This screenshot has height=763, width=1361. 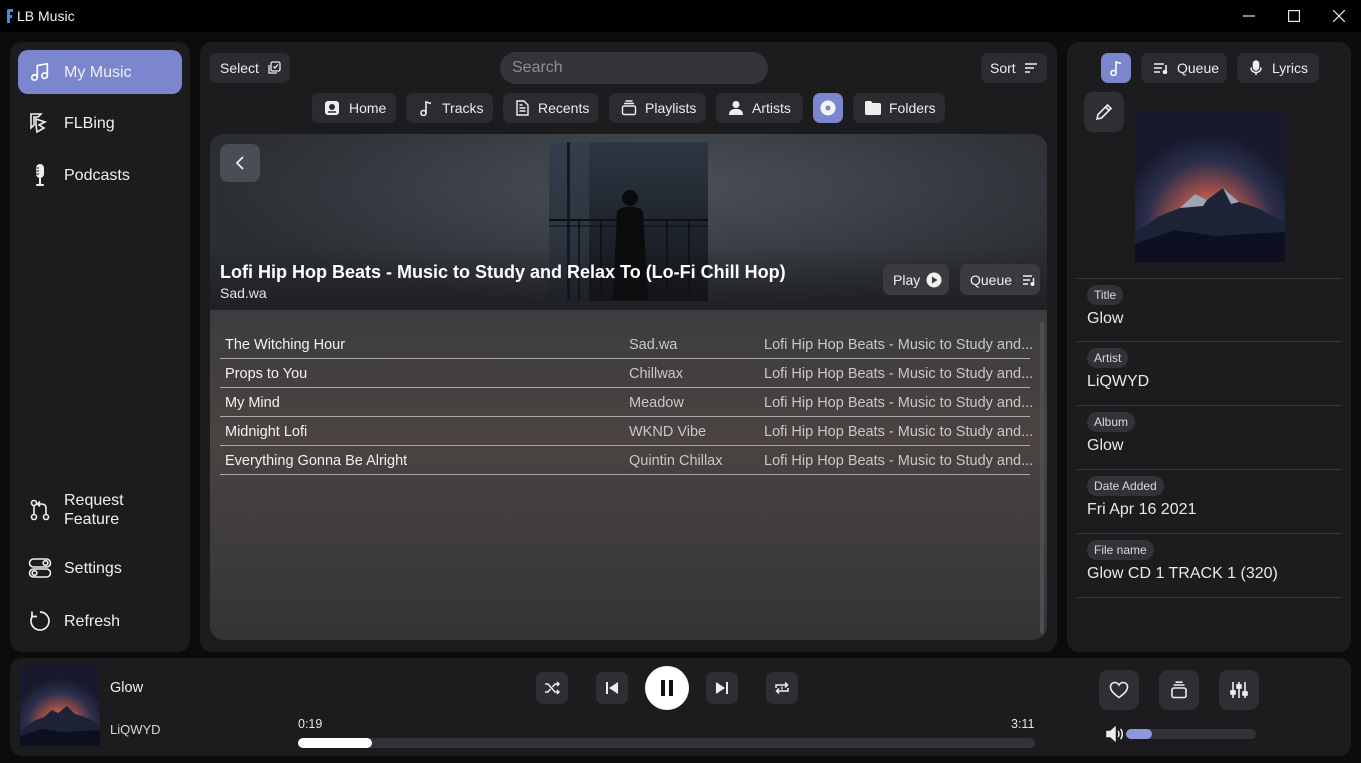 I want to click on sidebar-item-label: Settings, so click(x=93, y=568).